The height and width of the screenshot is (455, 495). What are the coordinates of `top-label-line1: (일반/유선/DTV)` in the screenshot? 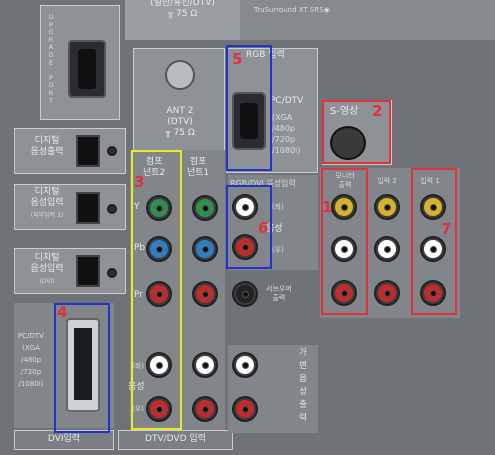 It's located at (182, 4).